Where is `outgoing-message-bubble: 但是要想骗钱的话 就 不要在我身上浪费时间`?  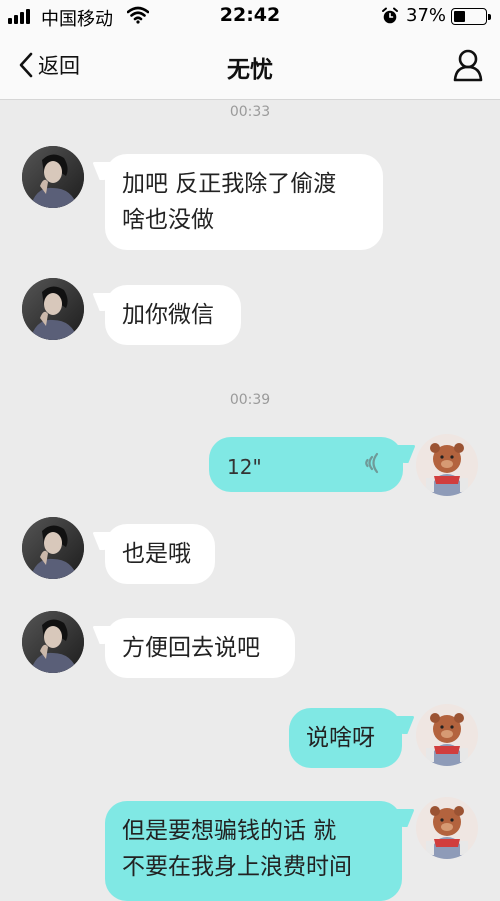
outgoing-message-bubble: 但是要想骗钱的话 就 不要在我身上浪费时间 is located at coordinates (253, 851).